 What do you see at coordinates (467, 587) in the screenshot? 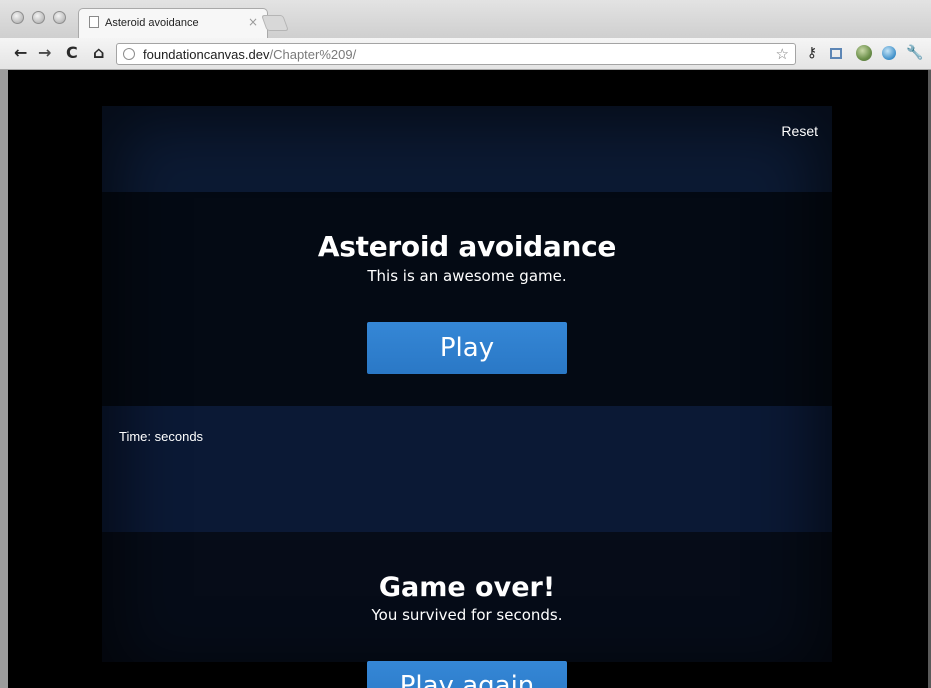
I see `game-over-title: Game over!` at bounding box center [467, 587].